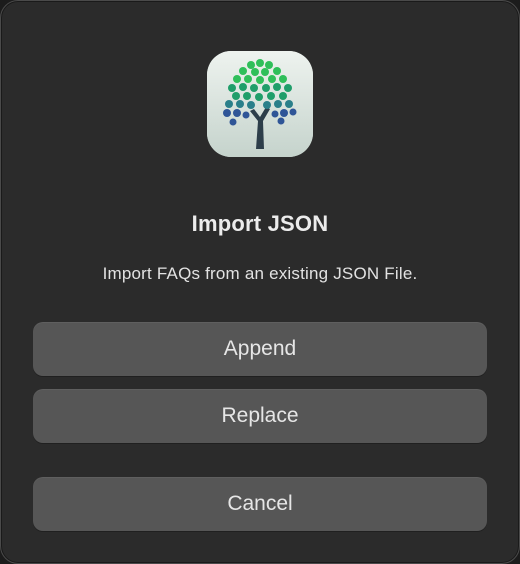 This screenshot has width=520, height=564. Describe the element at coordinates (260, 273) in the screenshot. I see `dialog-message: Import FAQs from an existing JSON File.` at that location.